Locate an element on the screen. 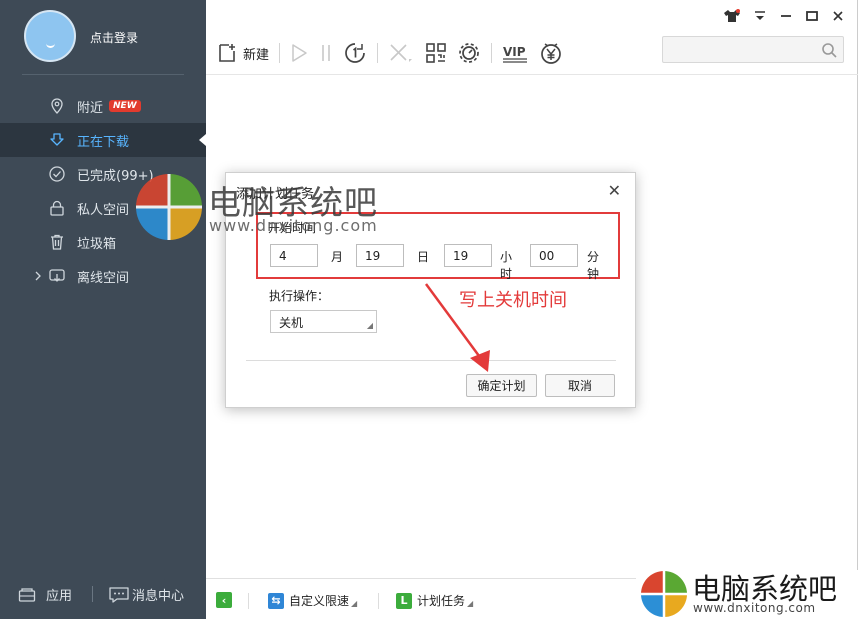 The width and height of the screenshot is (858, 619). sidebar-item-nearby: 附近 NEW is located at coordinates (103, 106).